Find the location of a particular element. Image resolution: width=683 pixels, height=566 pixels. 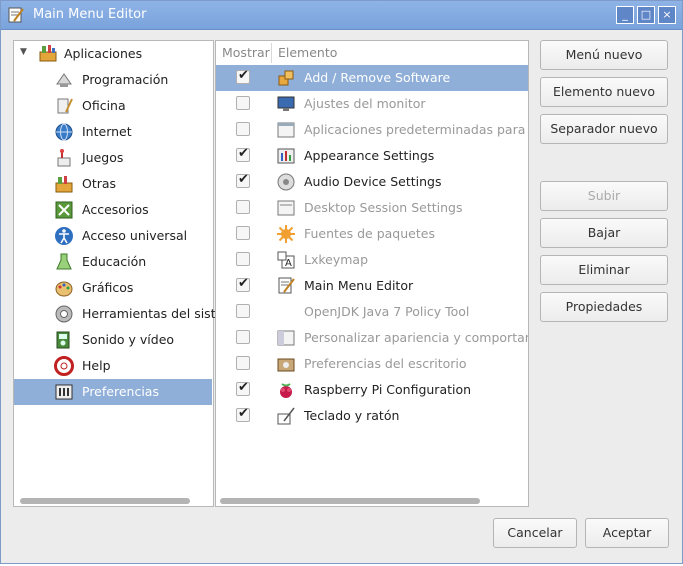

list-item-label: Ajustes del monitor is located at coordinates (365, 103).